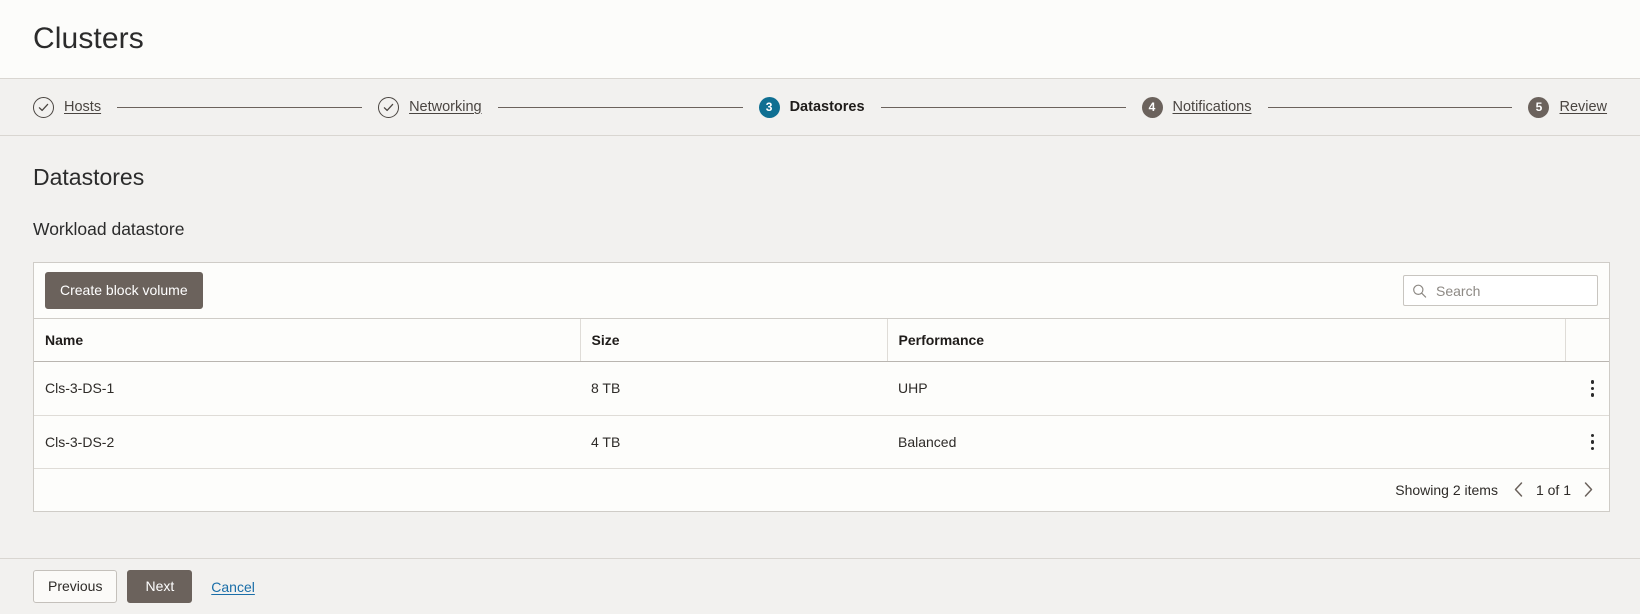 The width and height of the screenshot is (1640, 614). I want to click on section-title: Datastores, so click(89, 177).